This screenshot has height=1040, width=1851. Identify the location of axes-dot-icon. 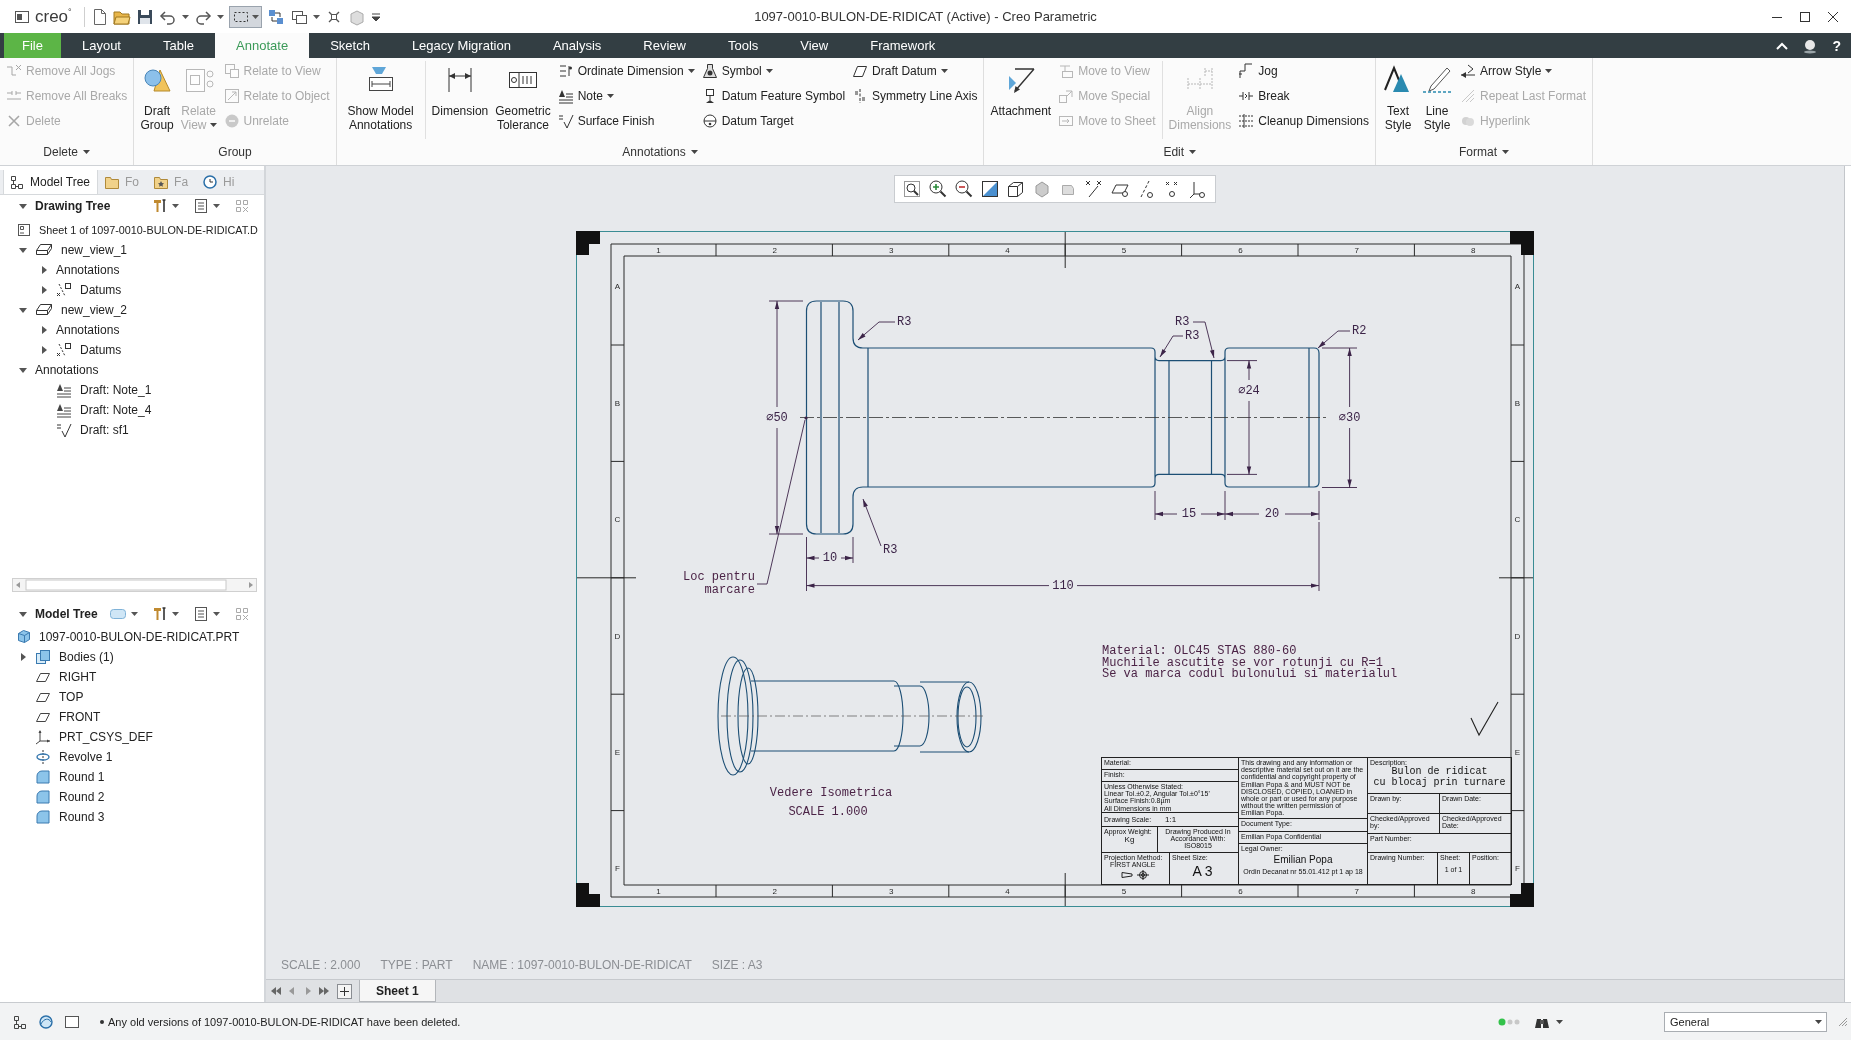
(1198, 189).